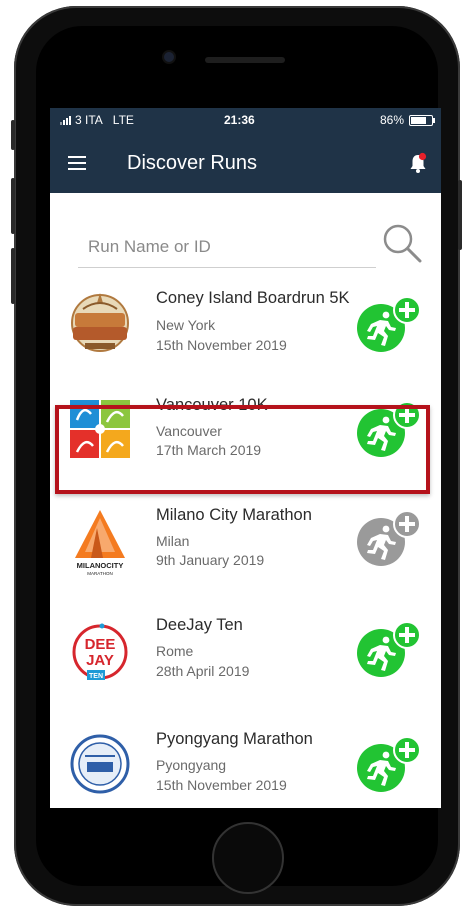 The width and height of the screenshot is (471, 909). I want to click on svg-text: JAY, so click(100, 660).